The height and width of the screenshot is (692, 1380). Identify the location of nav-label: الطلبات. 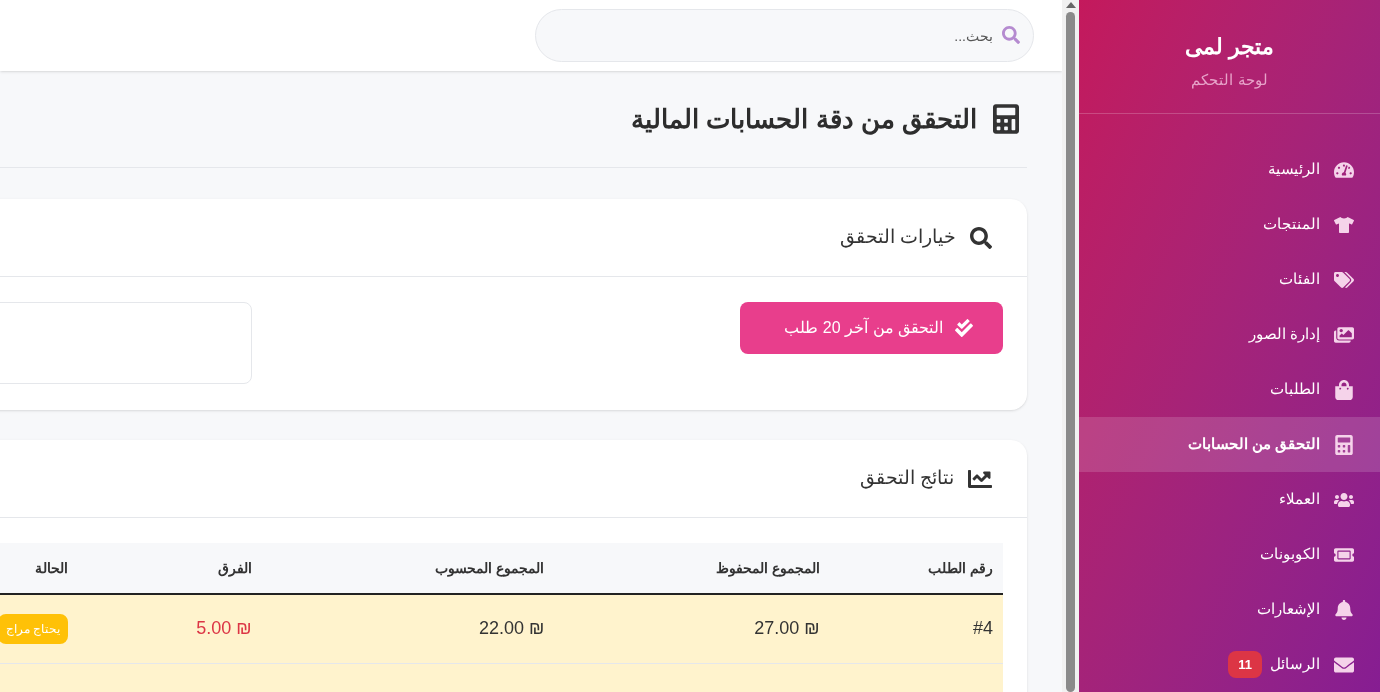
(1295, 389).